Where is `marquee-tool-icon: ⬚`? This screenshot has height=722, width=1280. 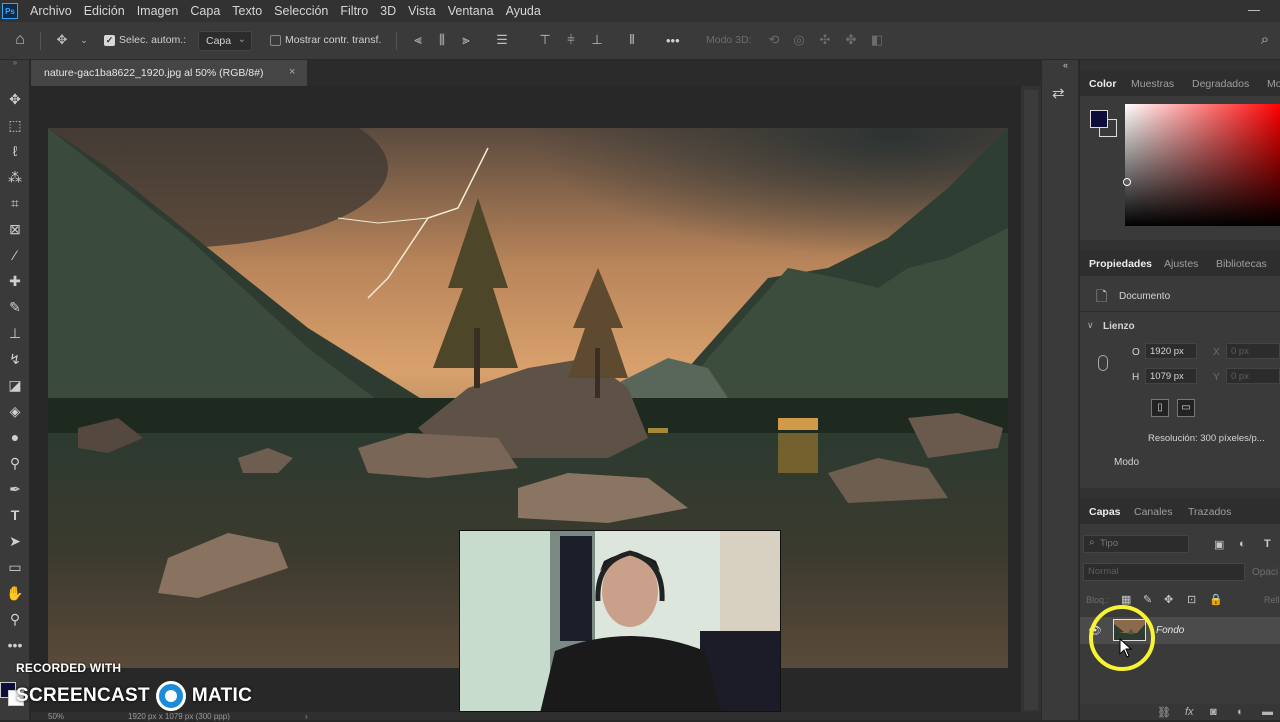 marquee-tool-icon: ⬚ is located at coordinates (15, 125).